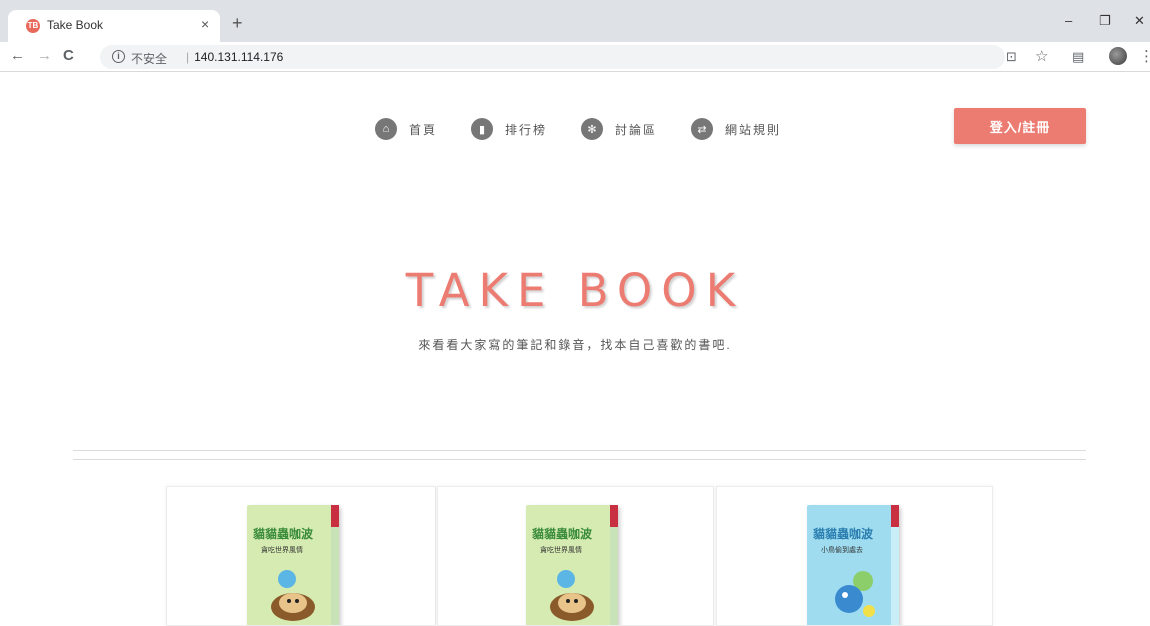 Image resolution: width=1150 pixels, height=626 pixels. What do you see at coordinates (482, 129) in the screenshot?
I see `bar-chart-icon: ▮` at bounding box center [482, 129].